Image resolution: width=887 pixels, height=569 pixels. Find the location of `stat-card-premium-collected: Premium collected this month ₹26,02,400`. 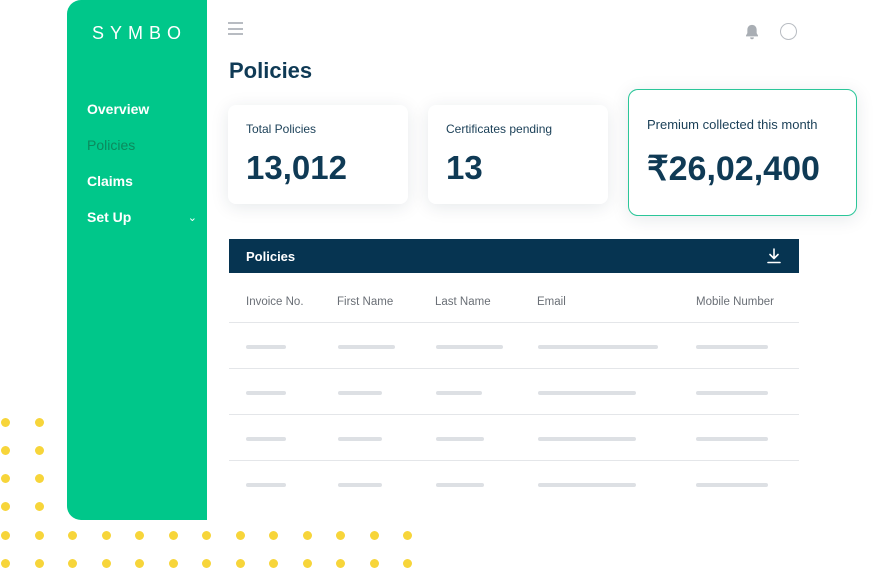

stat-card-premium-collected: Premium collected this month ₹26,02,400 is located at coordinates (742, 152).